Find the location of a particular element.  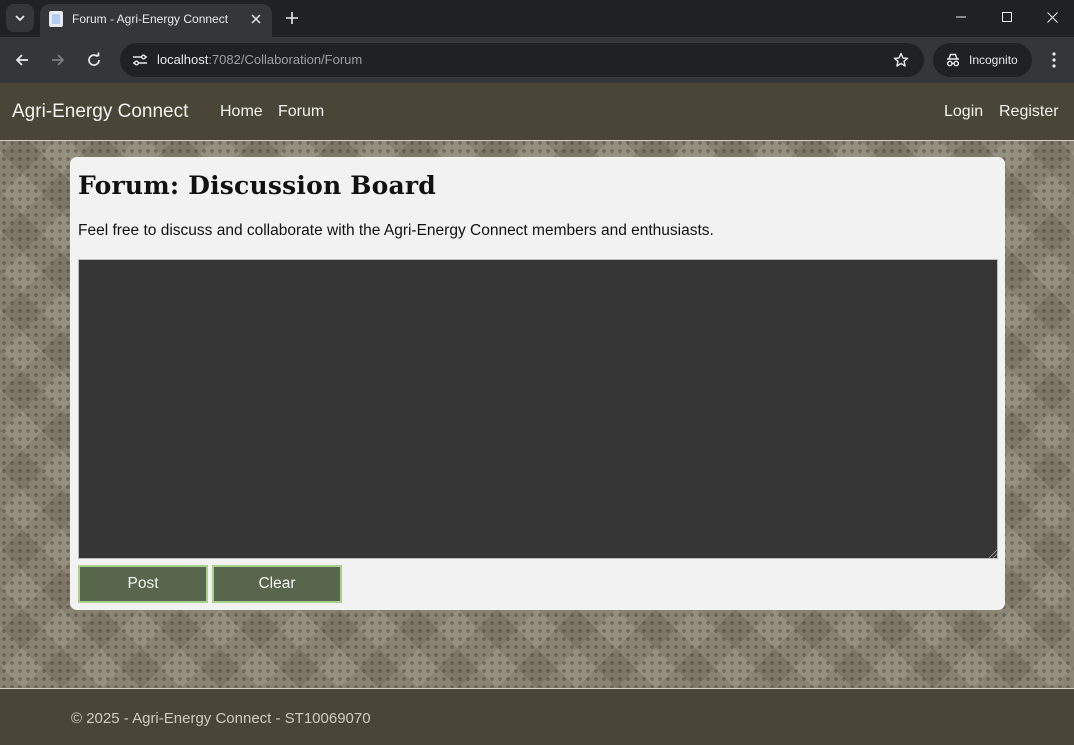

incognito-icon is located at coordinates (953, 60).